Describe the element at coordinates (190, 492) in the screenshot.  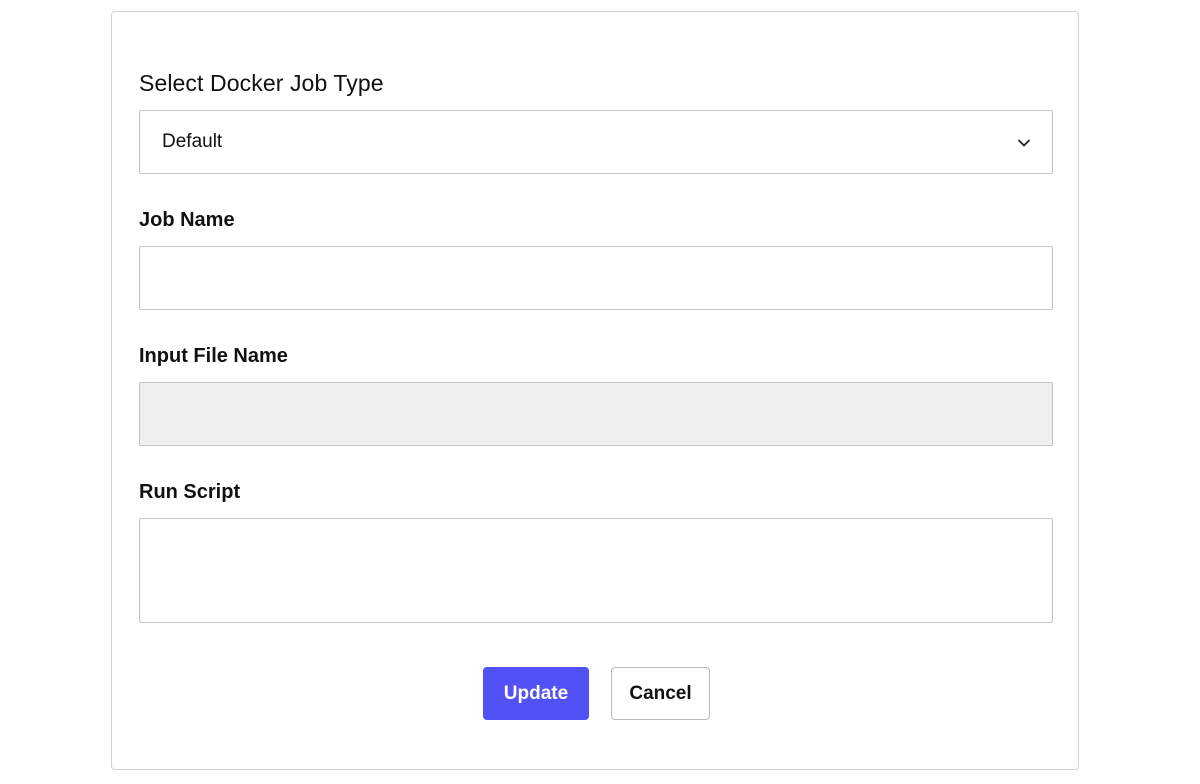
I see `run-script-label: Run Script` at that location.